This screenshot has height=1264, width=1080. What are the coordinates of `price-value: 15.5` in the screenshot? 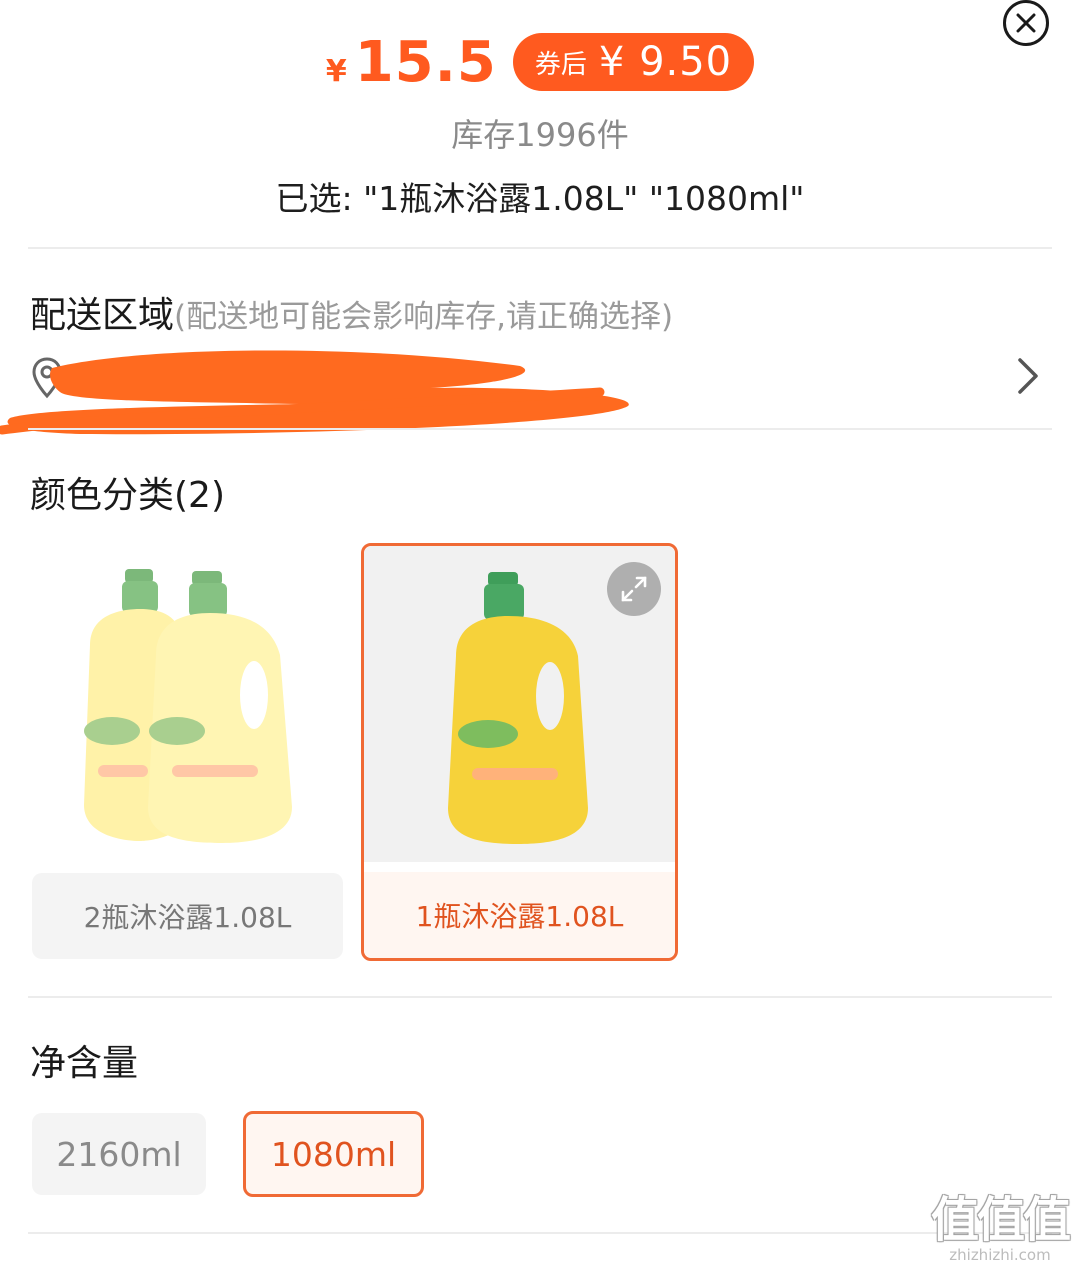 It's located at (425, 62).